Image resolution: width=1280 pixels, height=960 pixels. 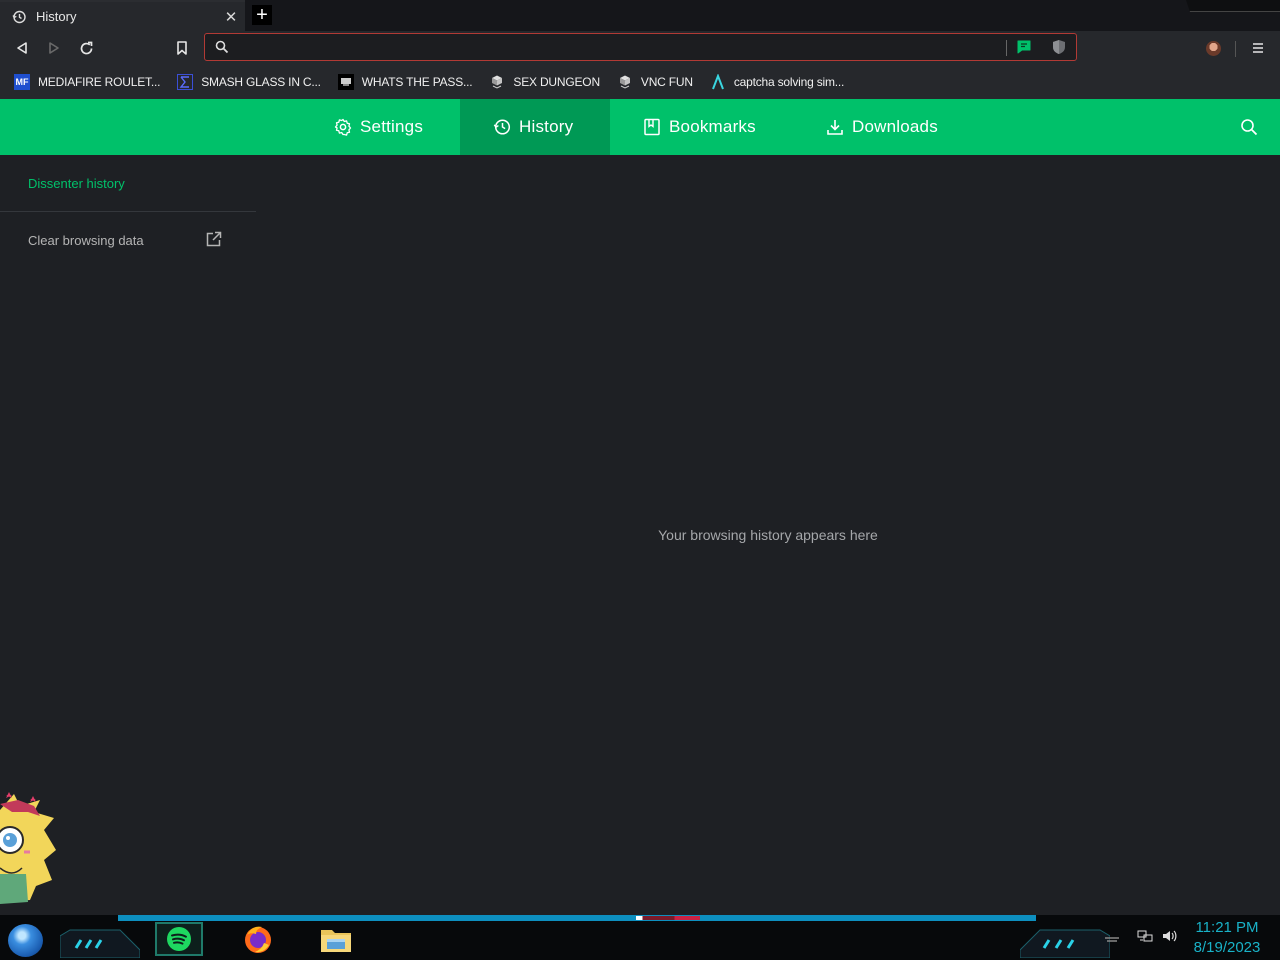 I want to click on spotify-icon, so click(x=179, y=939).